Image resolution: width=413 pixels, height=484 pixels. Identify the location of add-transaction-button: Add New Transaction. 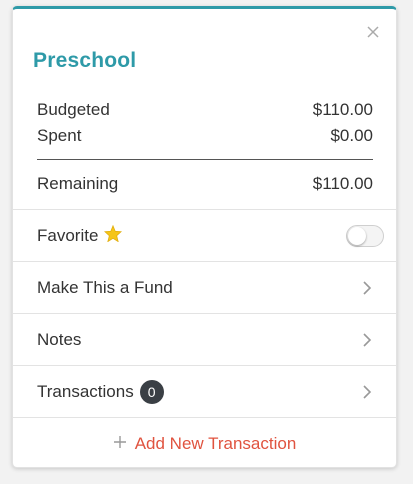
(204, 444).